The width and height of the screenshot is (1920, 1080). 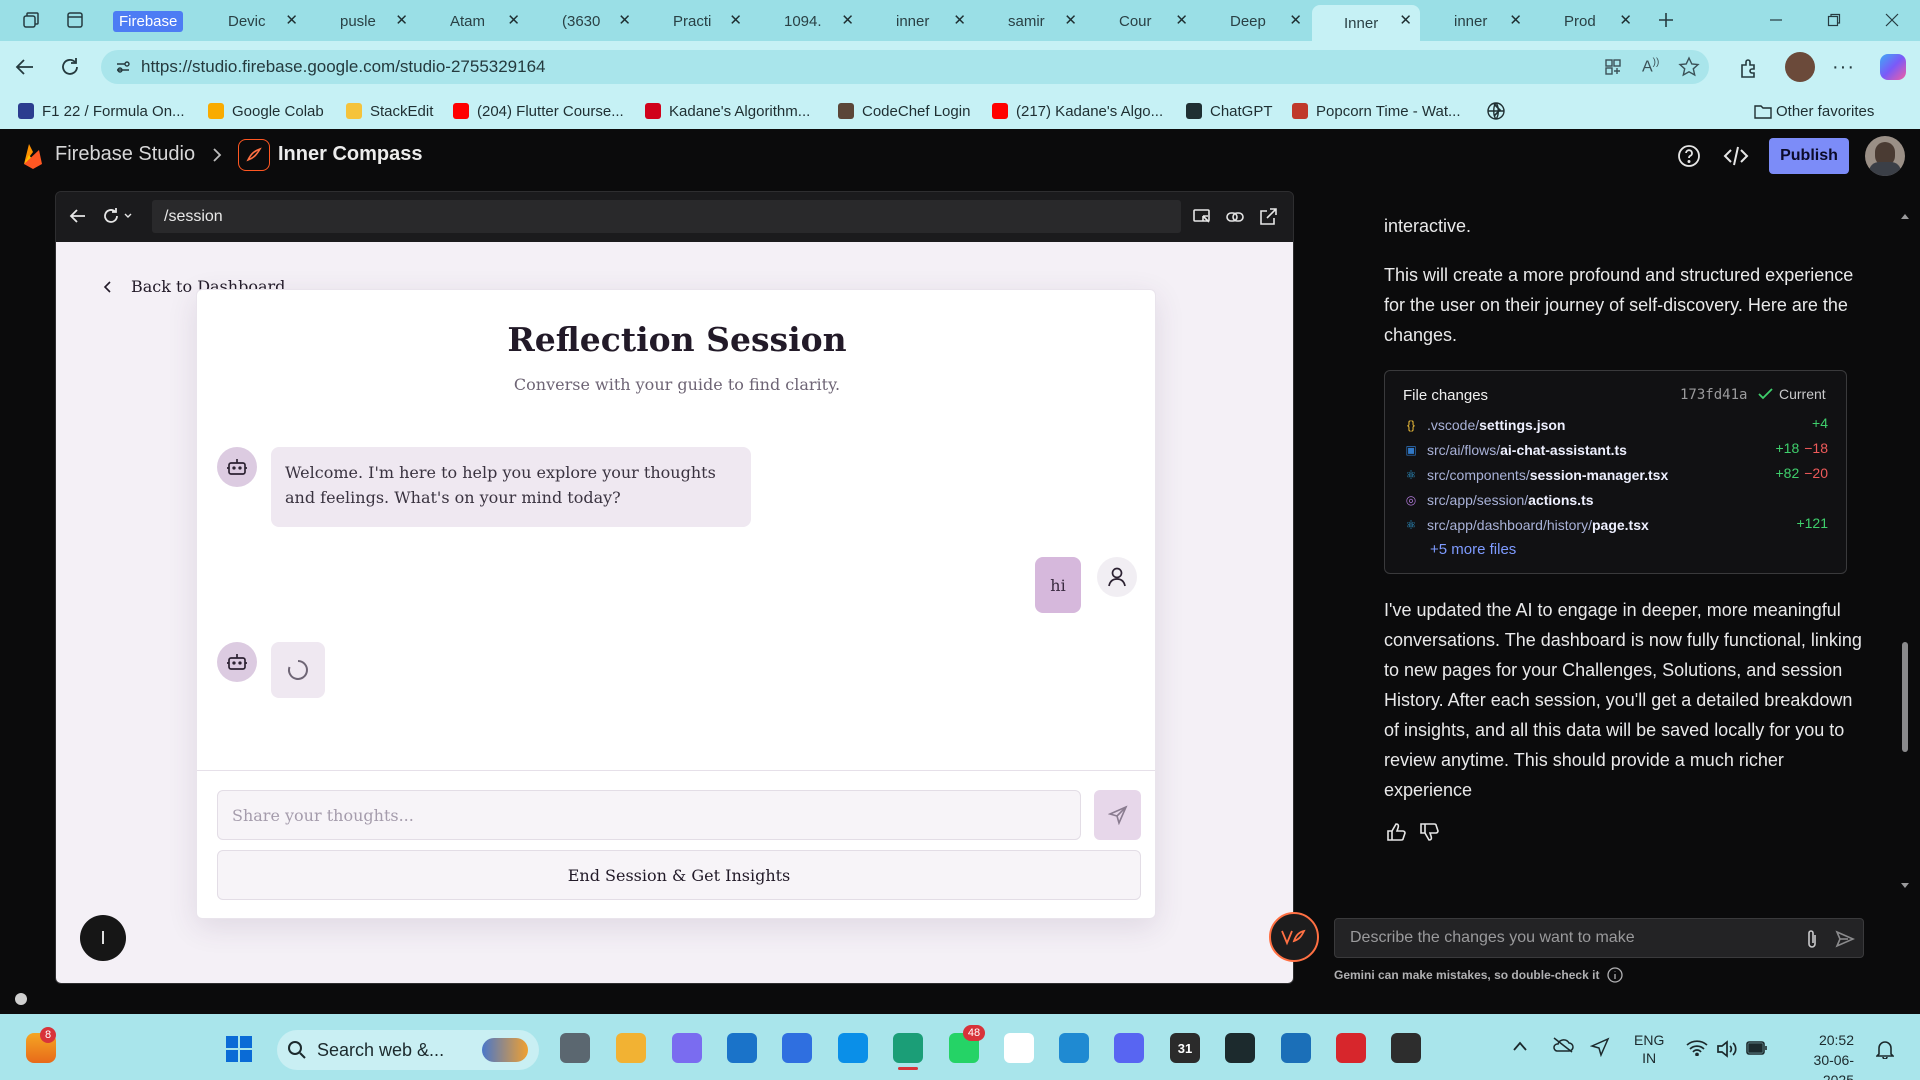 I want to click on info-icon, so click(x=1615, y=975).